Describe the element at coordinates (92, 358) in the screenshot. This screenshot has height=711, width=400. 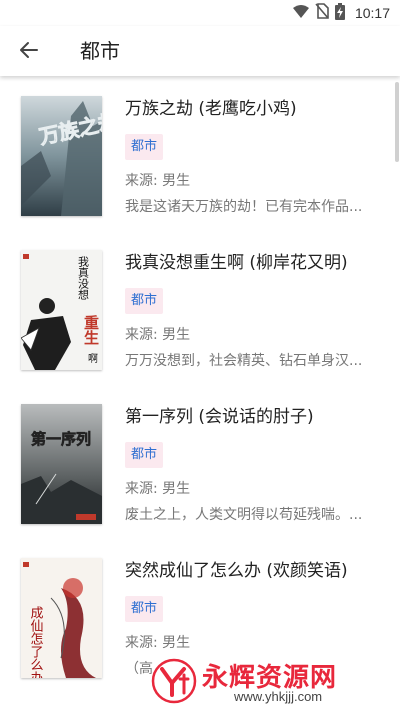
I see `cover-title-text: 啊` at that location.